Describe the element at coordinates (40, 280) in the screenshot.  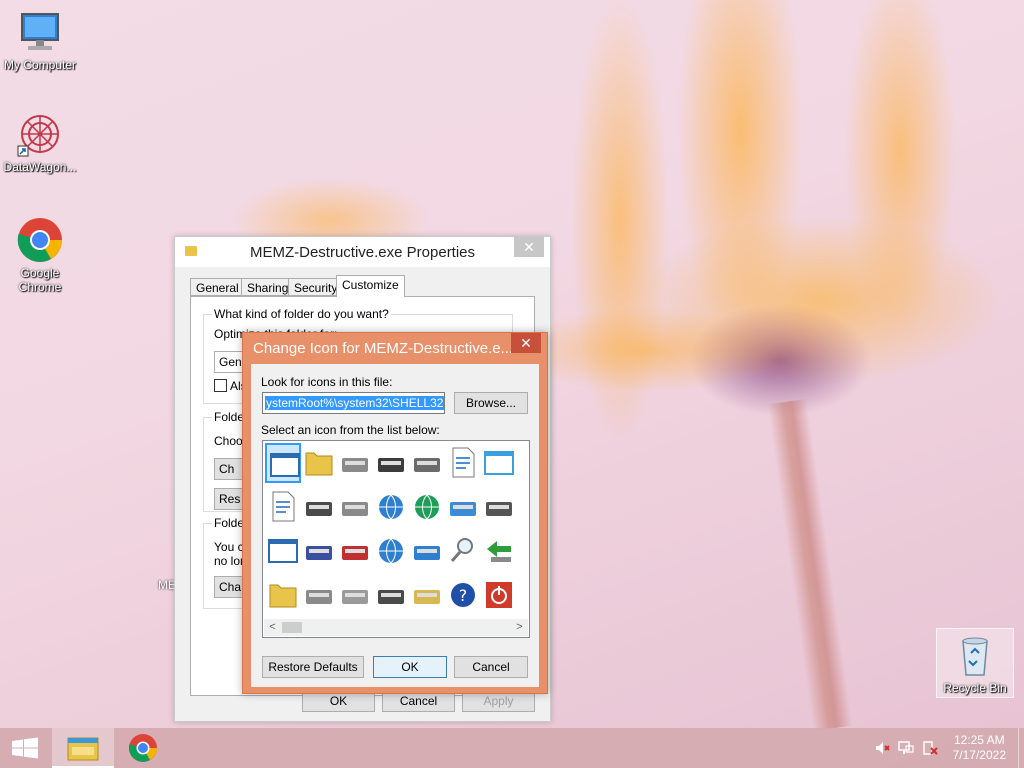
I see `desktop-icon-label: Google Chrome` at that location.